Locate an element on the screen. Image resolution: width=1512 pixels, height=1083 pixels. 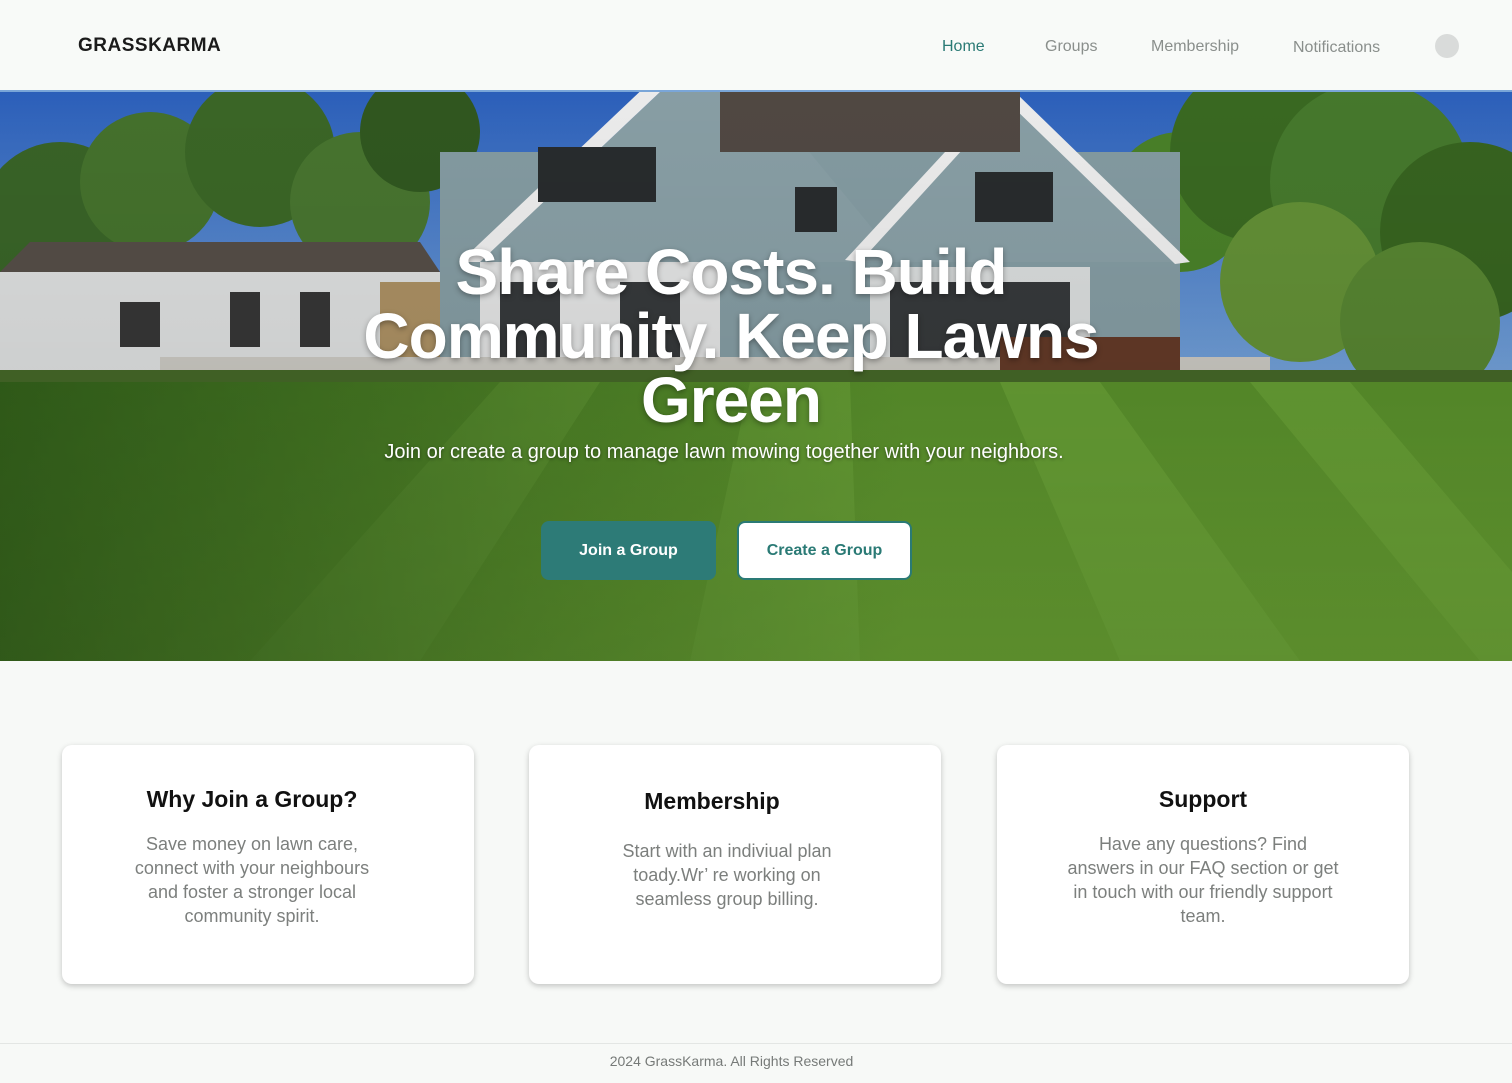
brand-logo: GRASSKARMA is located at coordinates (149, 46).